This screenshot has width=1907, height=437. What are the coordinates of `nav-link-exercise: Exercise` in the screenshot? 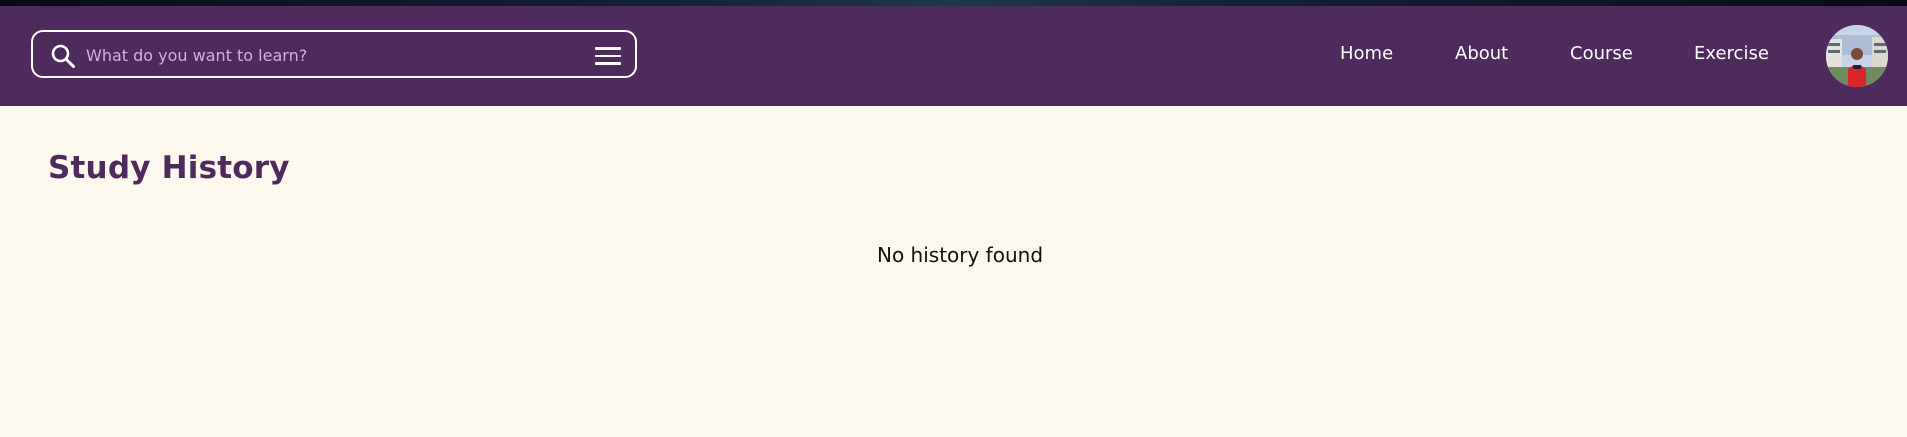 It's located at (1731, 53).